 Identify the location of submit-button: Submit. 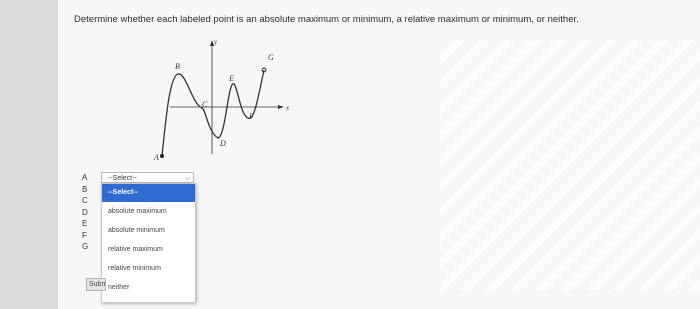
(96, 284).